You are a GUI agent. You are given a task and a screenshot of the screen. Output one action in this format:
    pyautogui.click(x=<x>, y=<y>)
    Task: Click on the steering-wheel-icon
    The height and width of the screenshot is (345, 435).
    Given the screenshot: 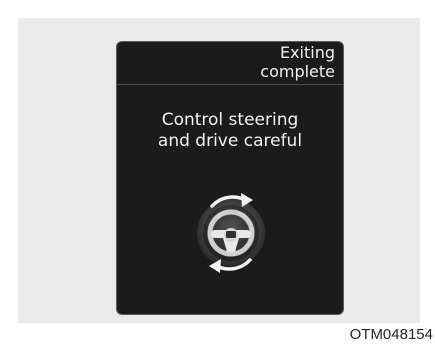 What is the action you would take?
    pyautogui.click(x=231, y=233)
    